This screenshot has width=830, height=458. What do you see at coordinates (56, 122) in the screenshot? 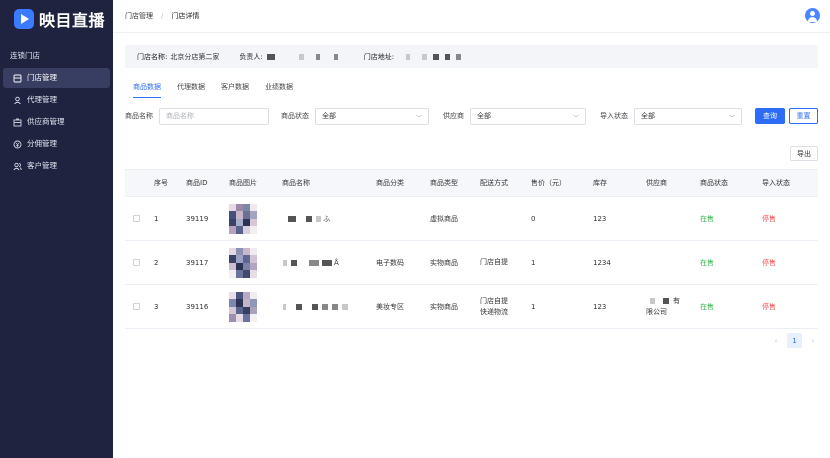
I see `sidebar-item-supplier: 供应商管理` at bounding box center [56, 122].